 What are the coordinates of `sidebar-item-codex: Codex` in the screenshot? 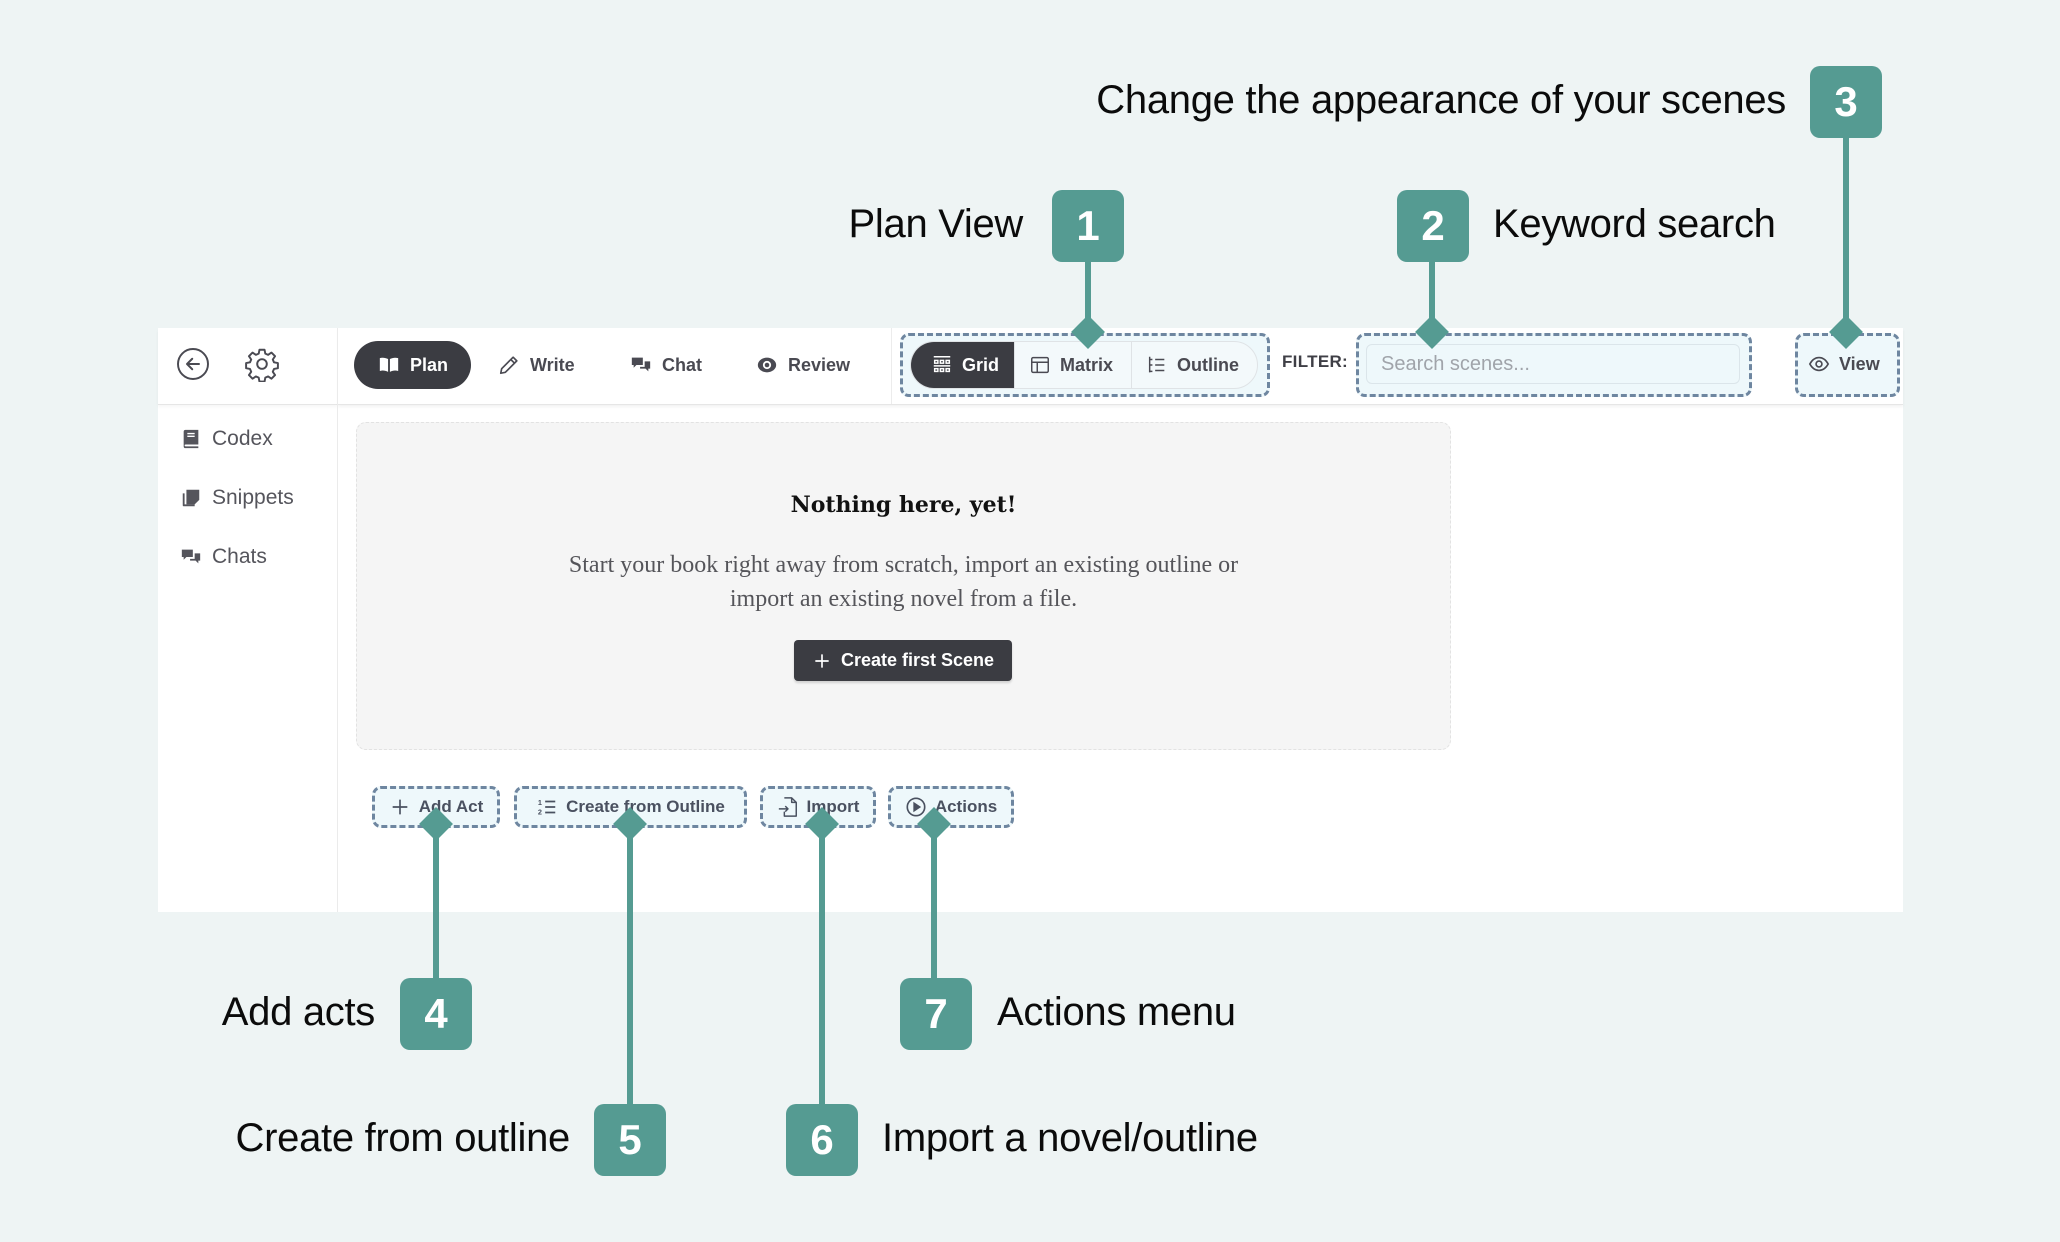 It's located at (226, 439).